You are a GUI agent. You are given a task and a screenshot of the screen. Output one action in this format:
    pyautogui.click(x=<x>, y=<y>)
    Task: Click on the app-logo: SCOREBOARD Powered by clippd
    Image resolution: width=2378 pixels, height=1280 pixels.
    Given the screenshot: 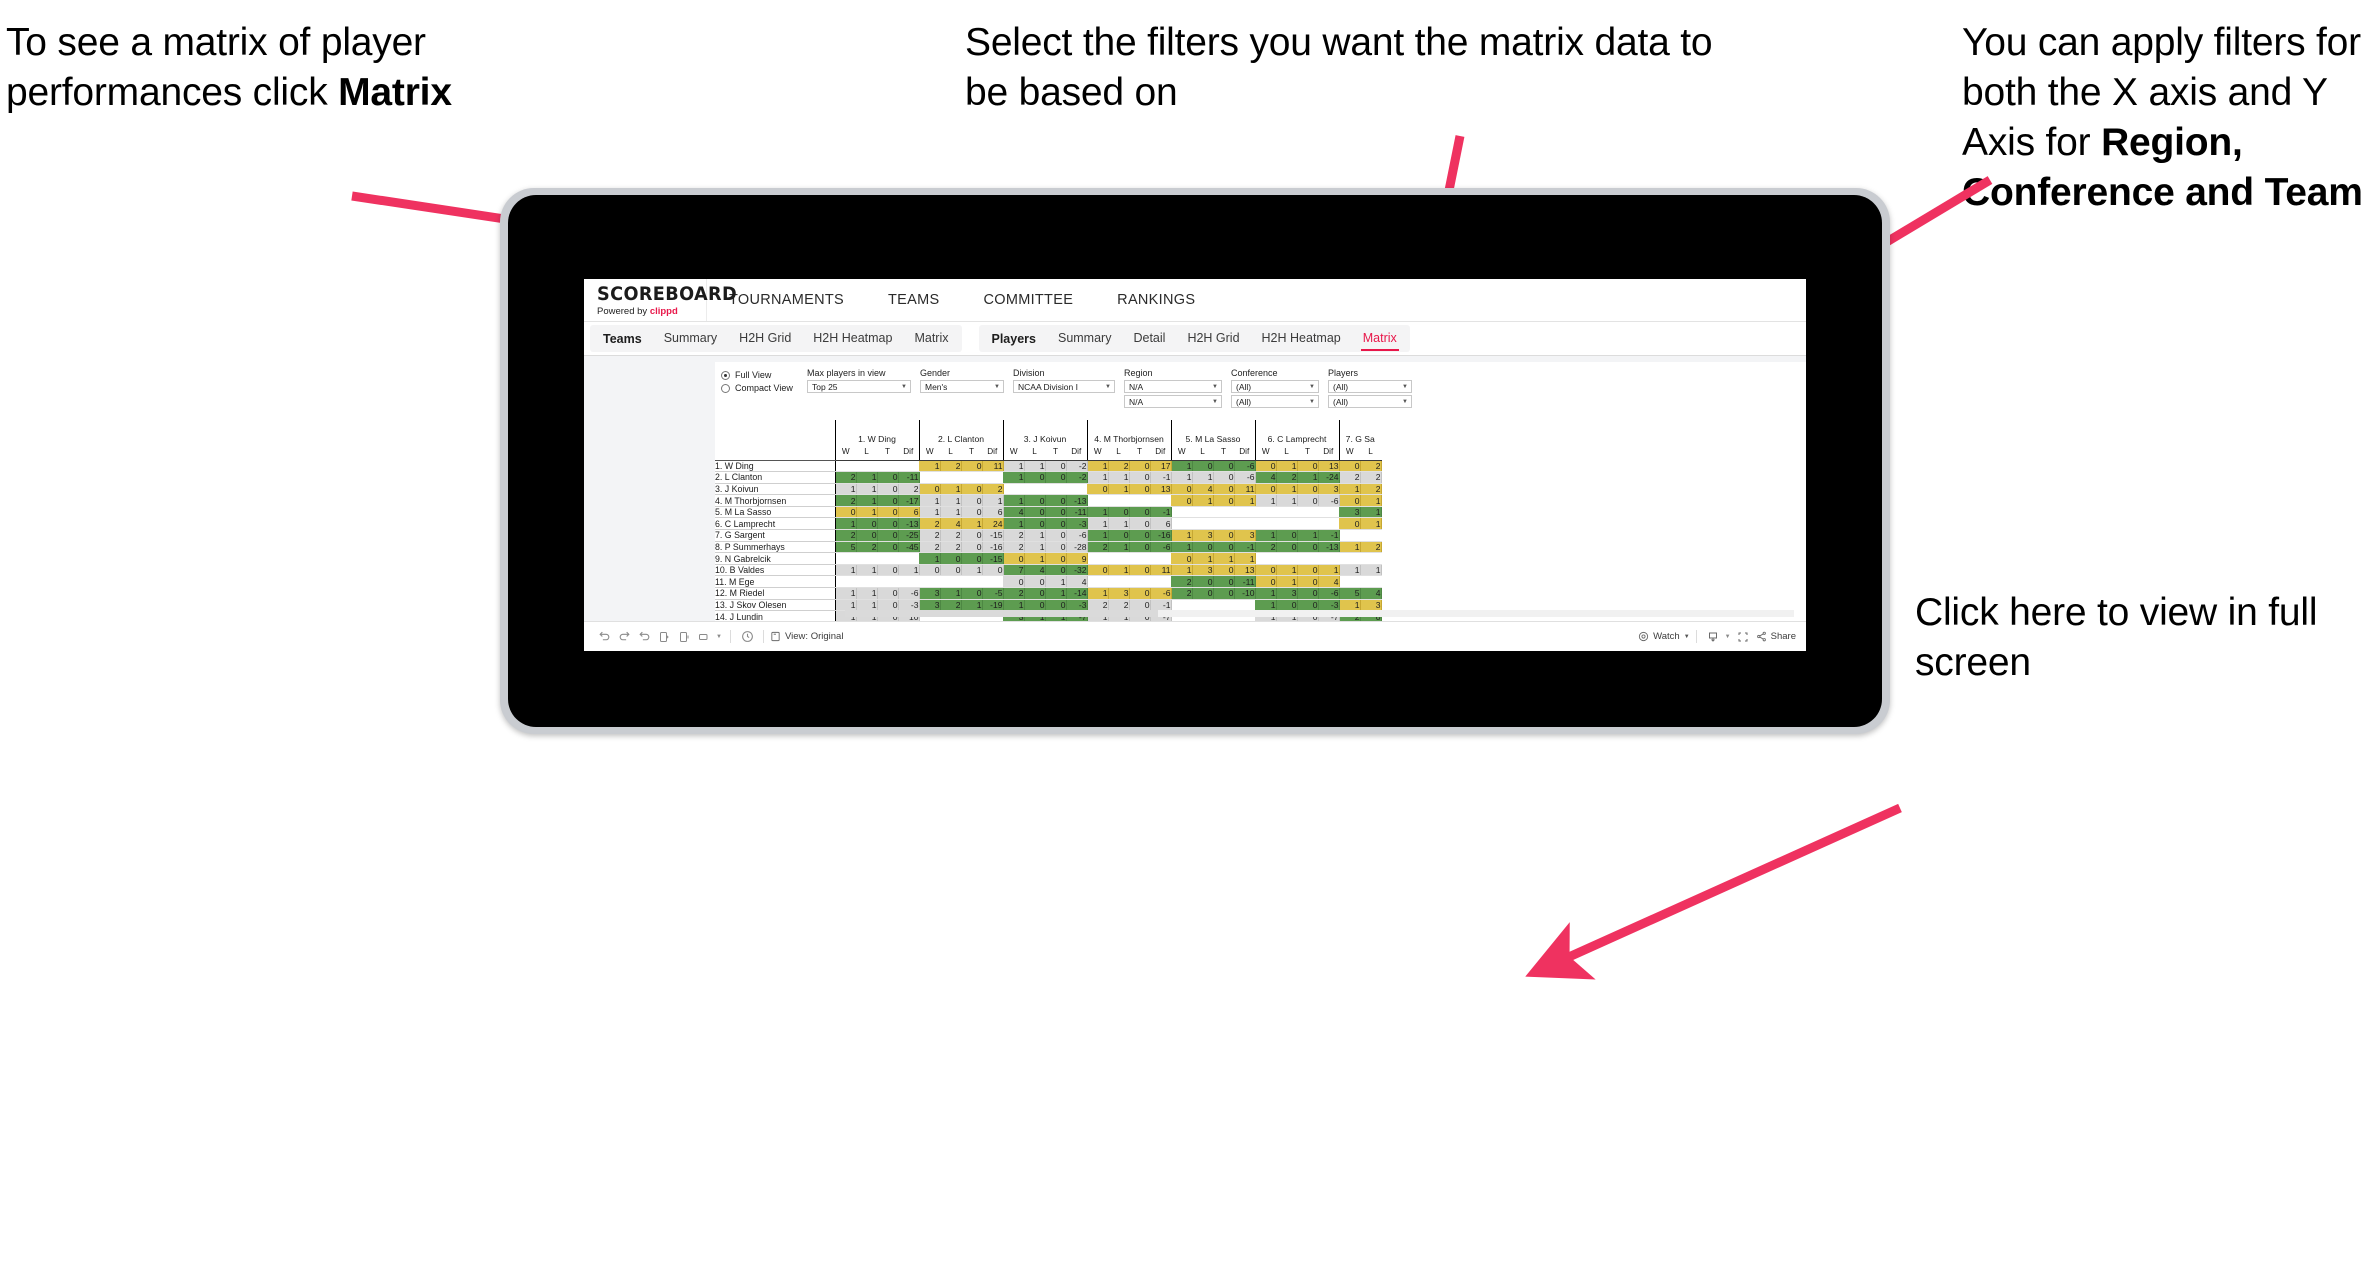 What is the action you would take?
    pyautogui.click(x=660, y=300)
    